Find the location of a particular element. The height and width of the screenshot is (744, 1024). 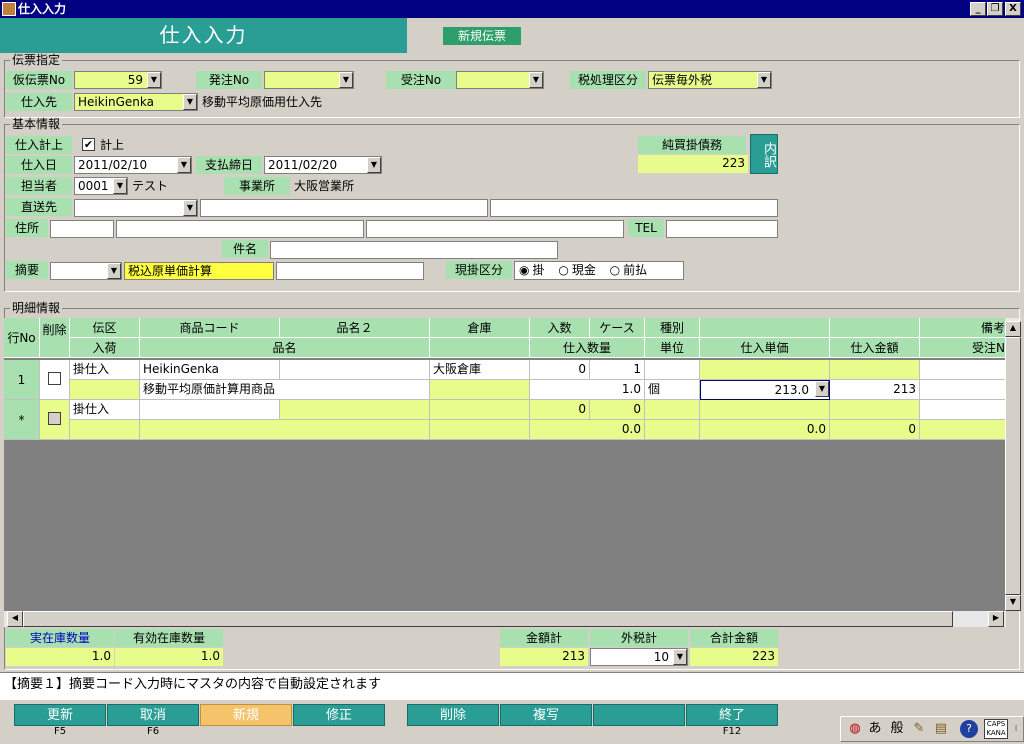

col-unit-price: 仕入単価 is located at coordinates (765, 348).